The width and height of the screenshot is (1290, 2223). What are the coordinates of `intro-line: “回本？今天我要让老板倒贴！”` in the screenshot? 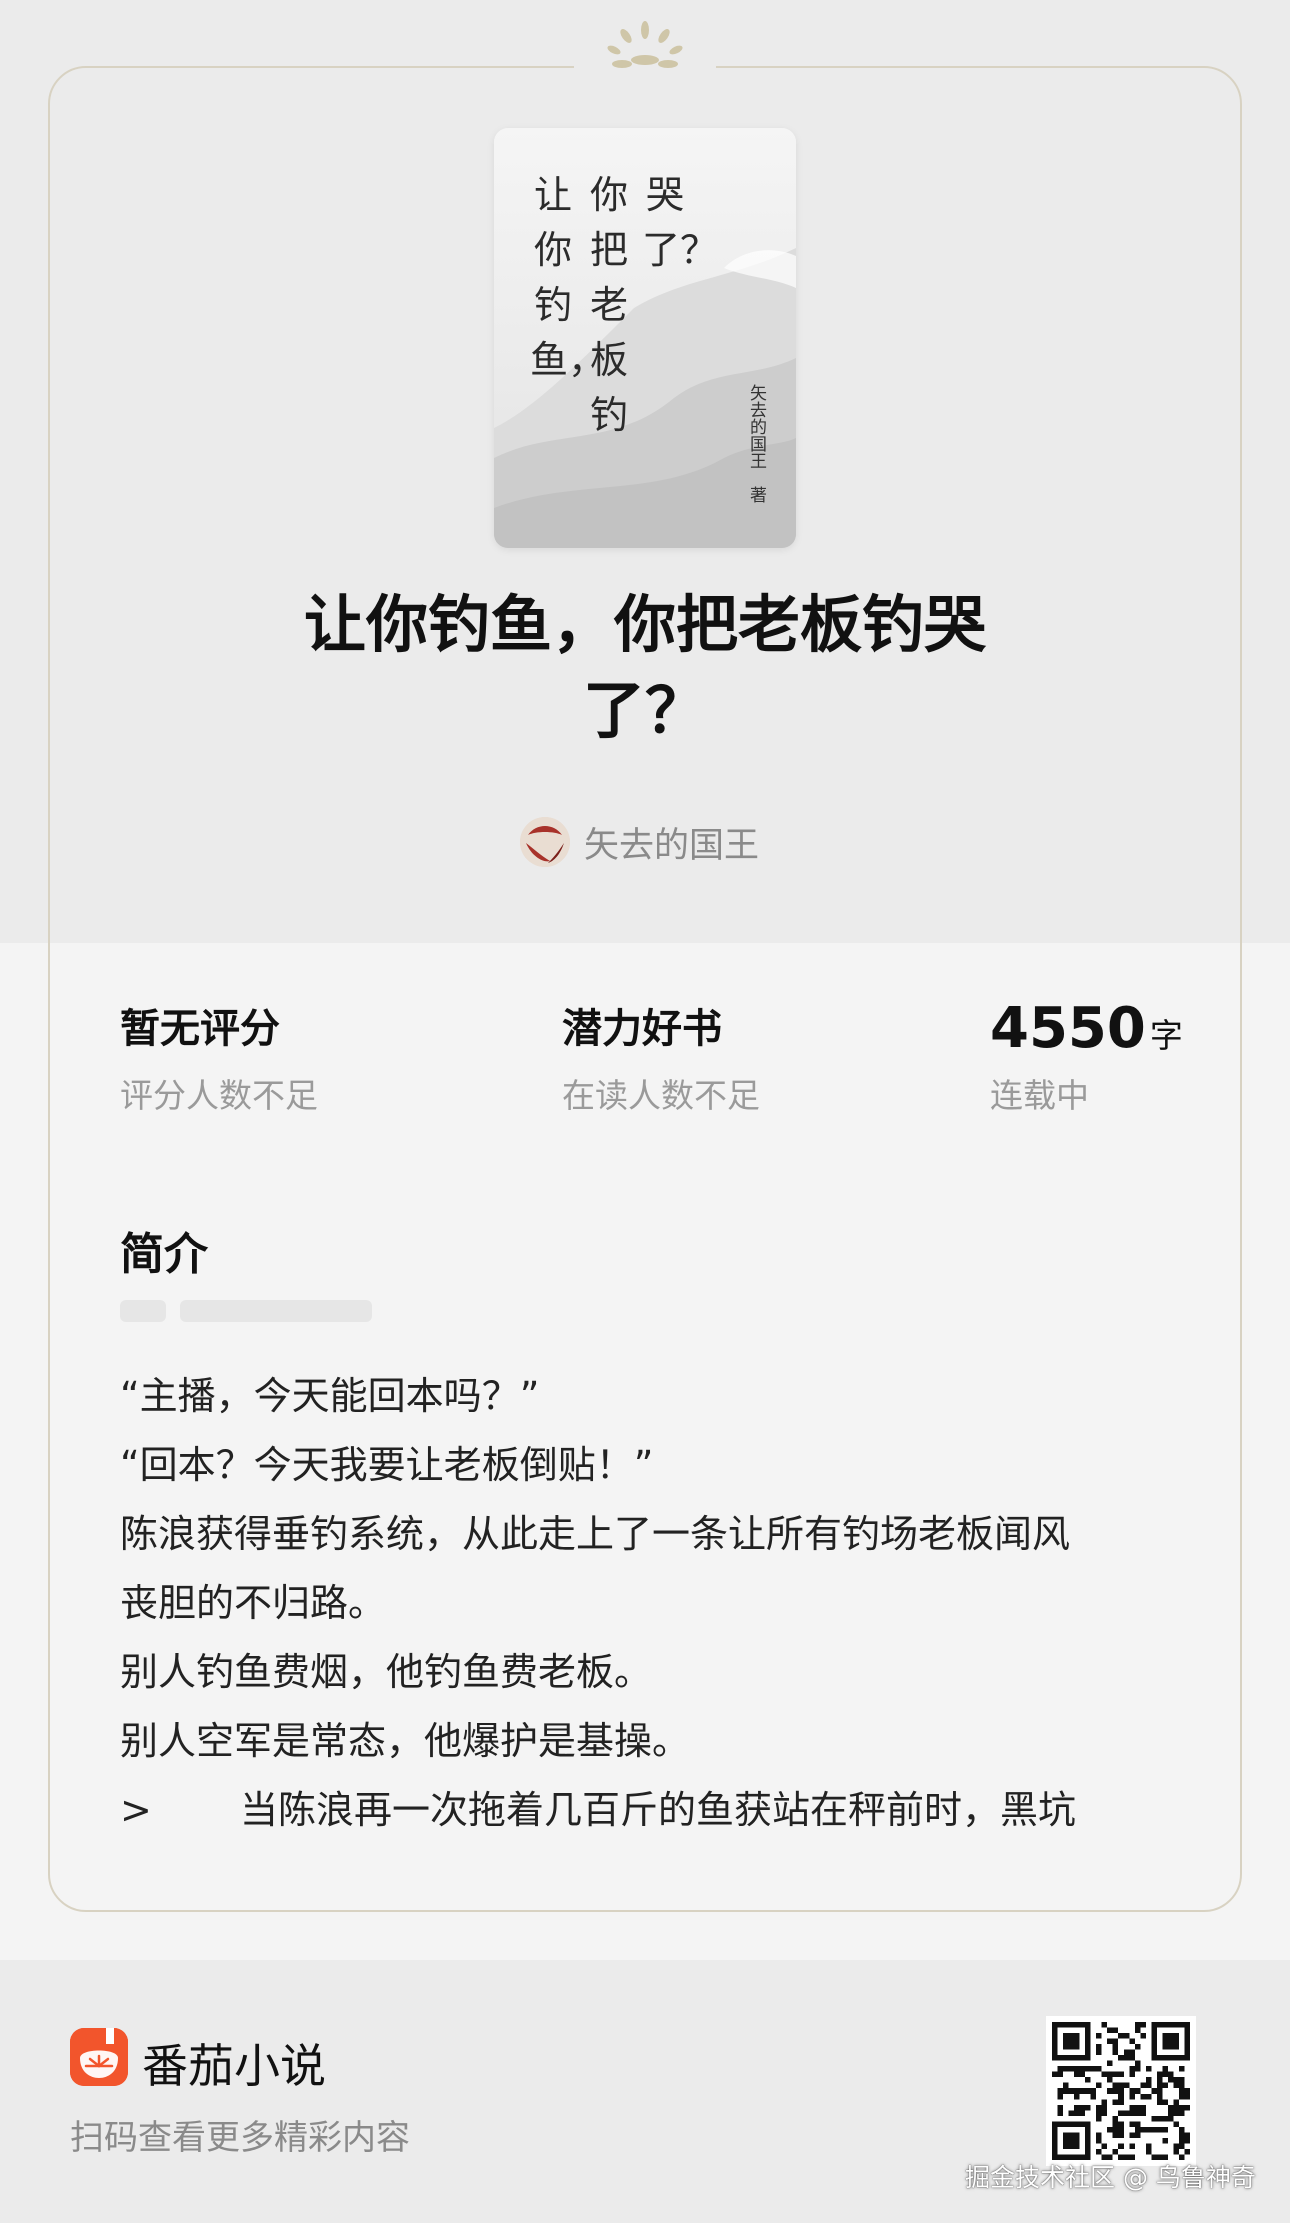 It's located at (387, 1465).